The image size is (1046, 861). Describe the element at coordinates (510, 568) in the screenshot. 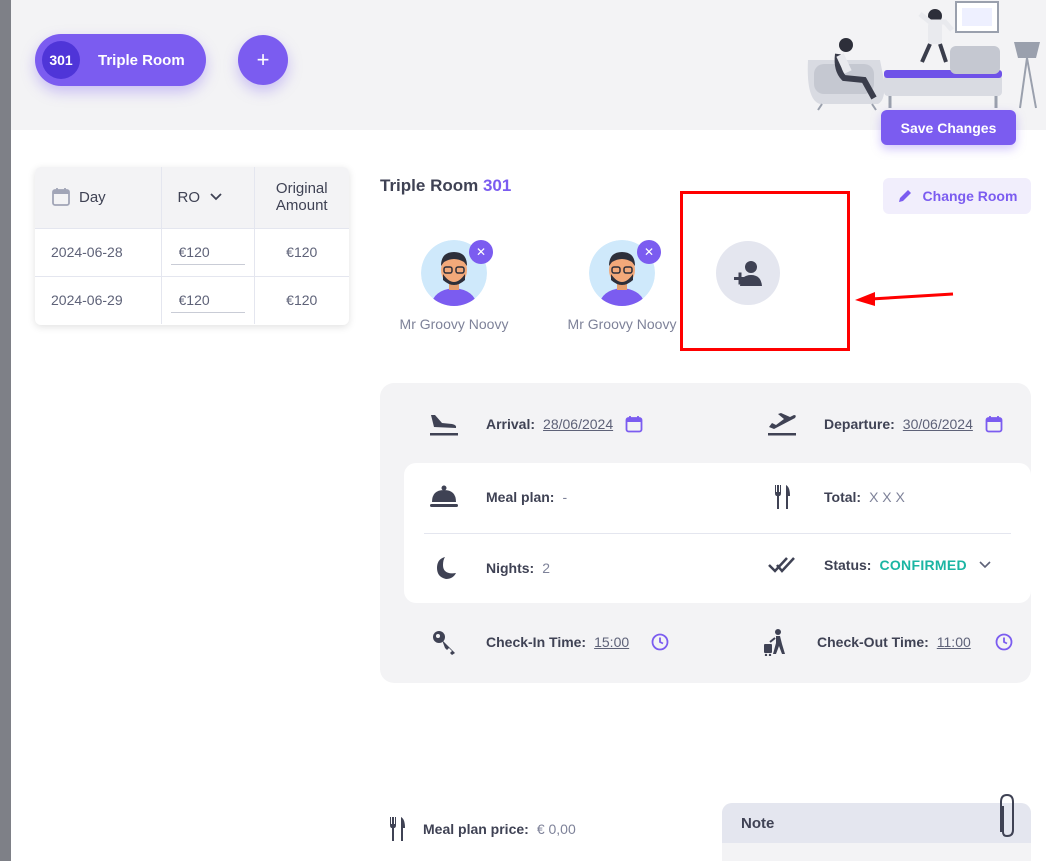

I see `nights-label: Nights:` at that location.